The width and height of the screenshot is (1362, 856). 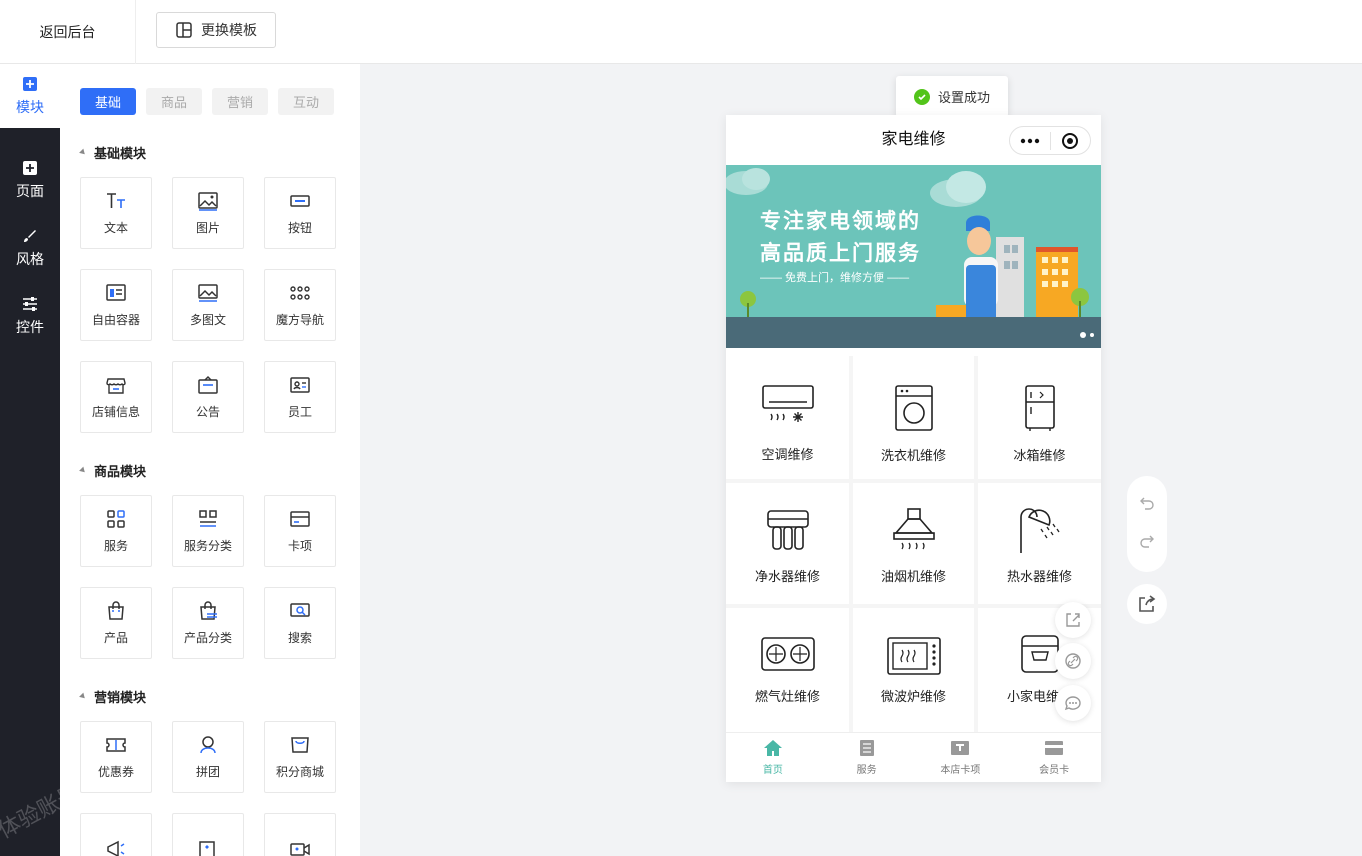 What do you see at coordinates (913, 656) in the screenshot?
I see `microwave-icon` at bounding box center [913, 656].